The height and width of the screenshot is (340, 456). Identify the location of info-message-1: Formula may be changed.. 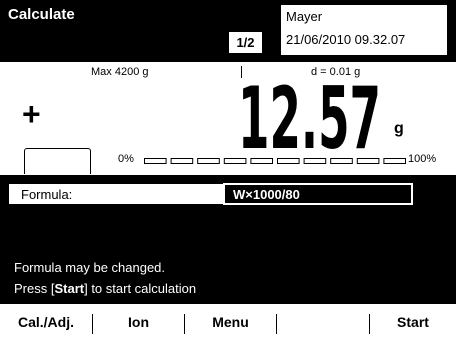
(90, 267).